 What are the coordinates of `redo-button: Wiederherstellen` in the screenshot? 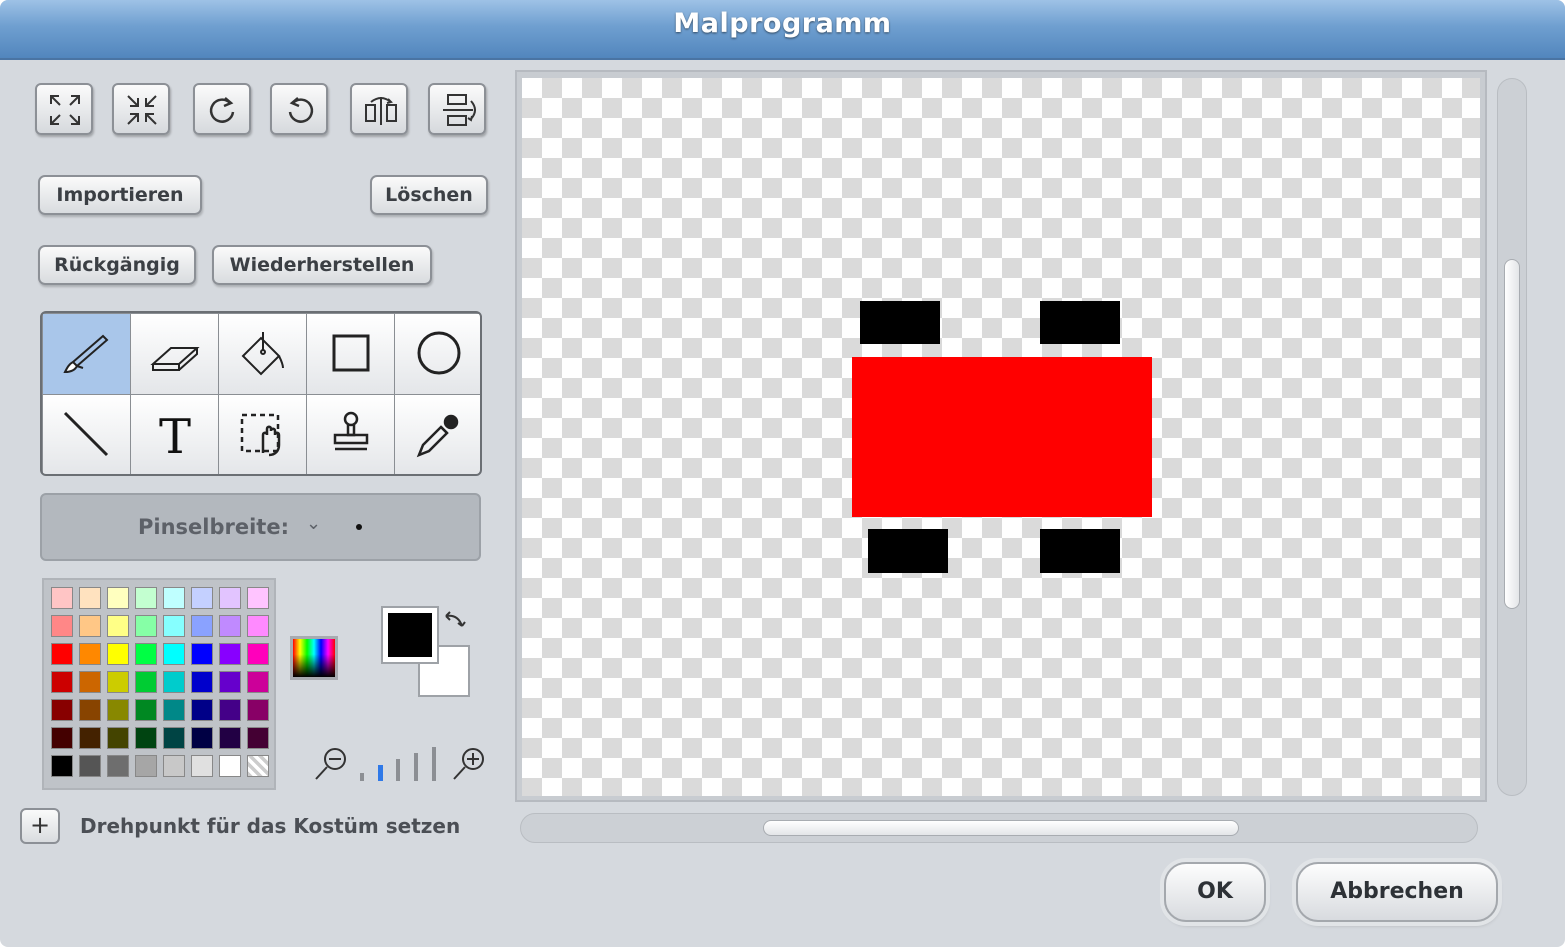 It's located at (322, 265).